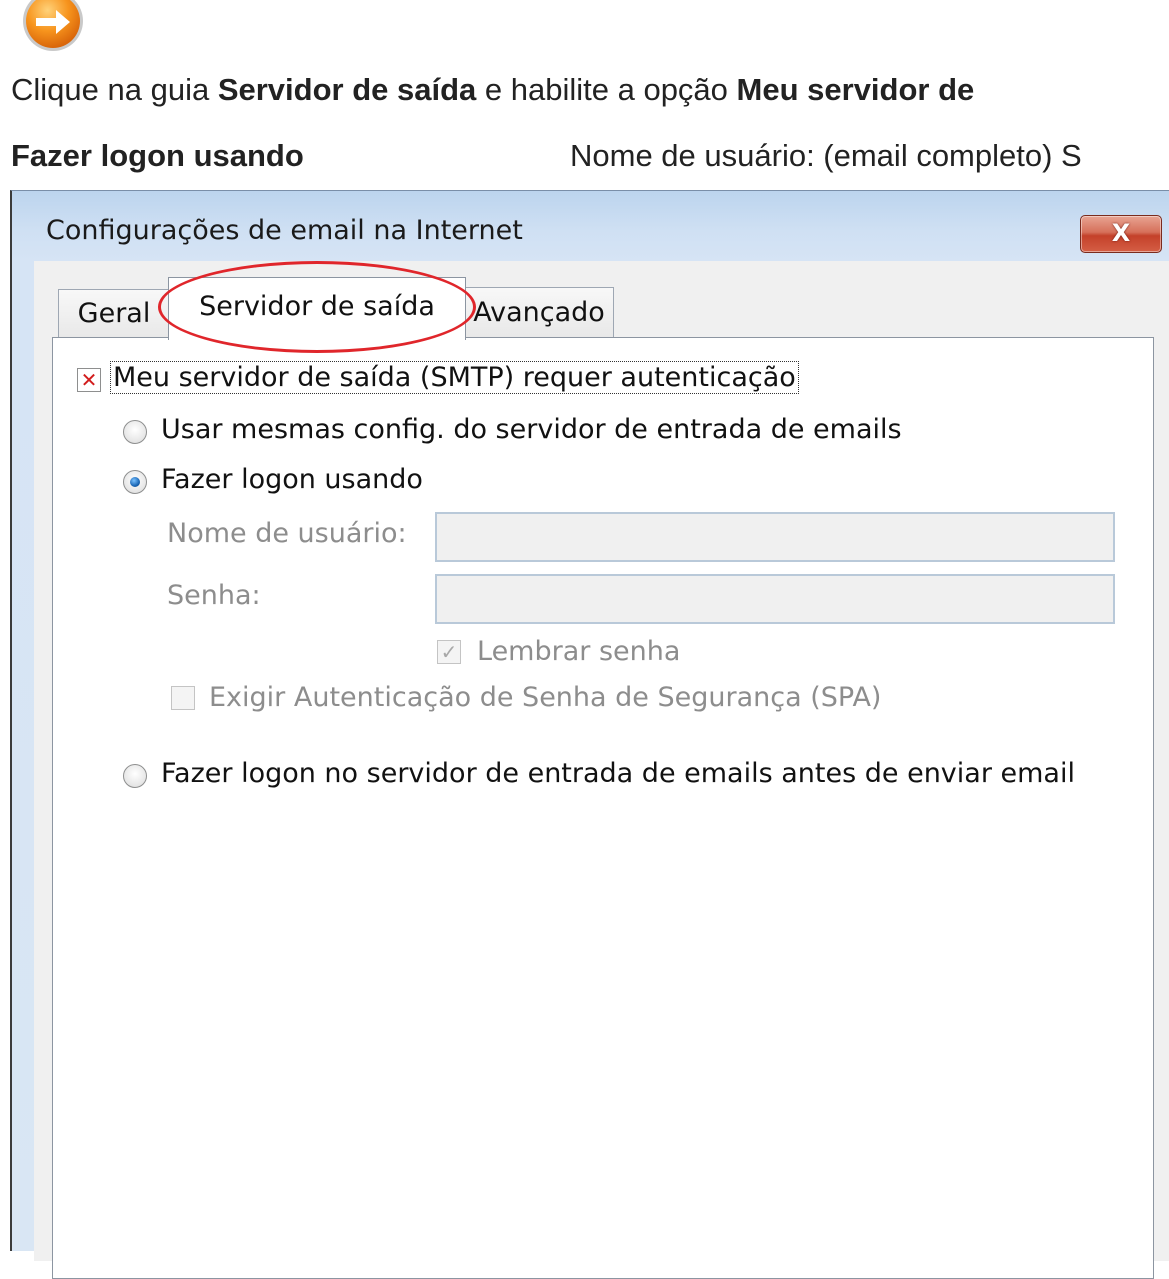 This screenshot has width=1169, height=1279. What do you see at coordinates (135, 776) in the screenshot?
I see `radio-logon-incoming` at bounding box center [135, 776].